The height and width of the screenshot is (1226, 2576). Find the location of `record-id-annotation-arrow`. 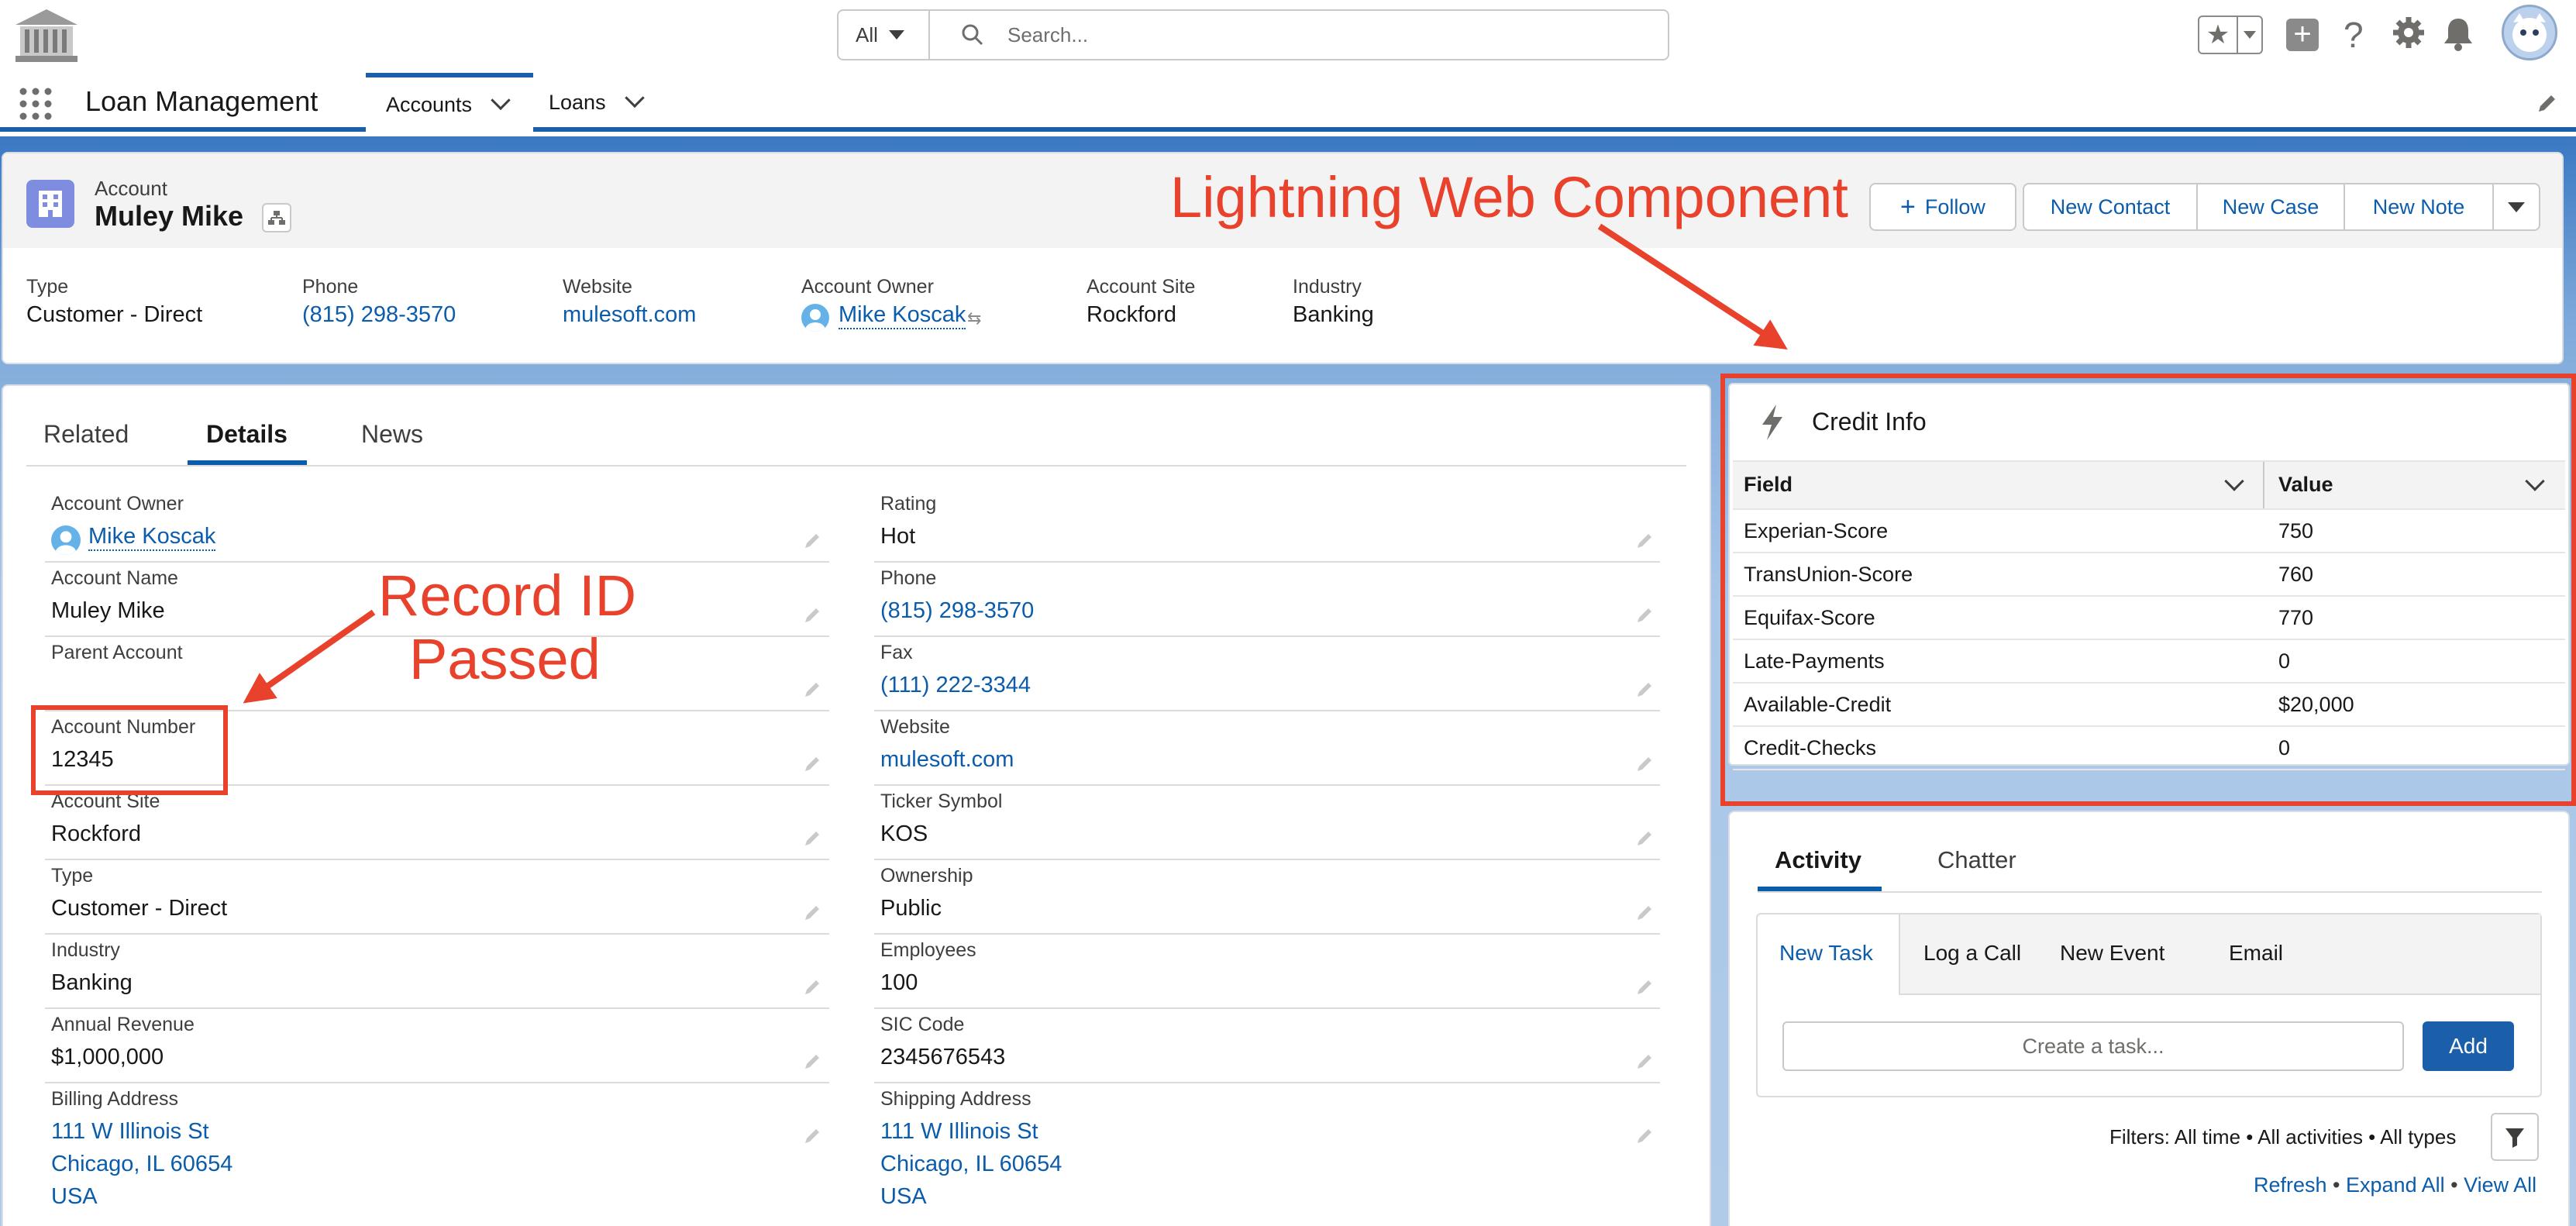

record-id-annotation-arrow is located at coordinates (309, 656).